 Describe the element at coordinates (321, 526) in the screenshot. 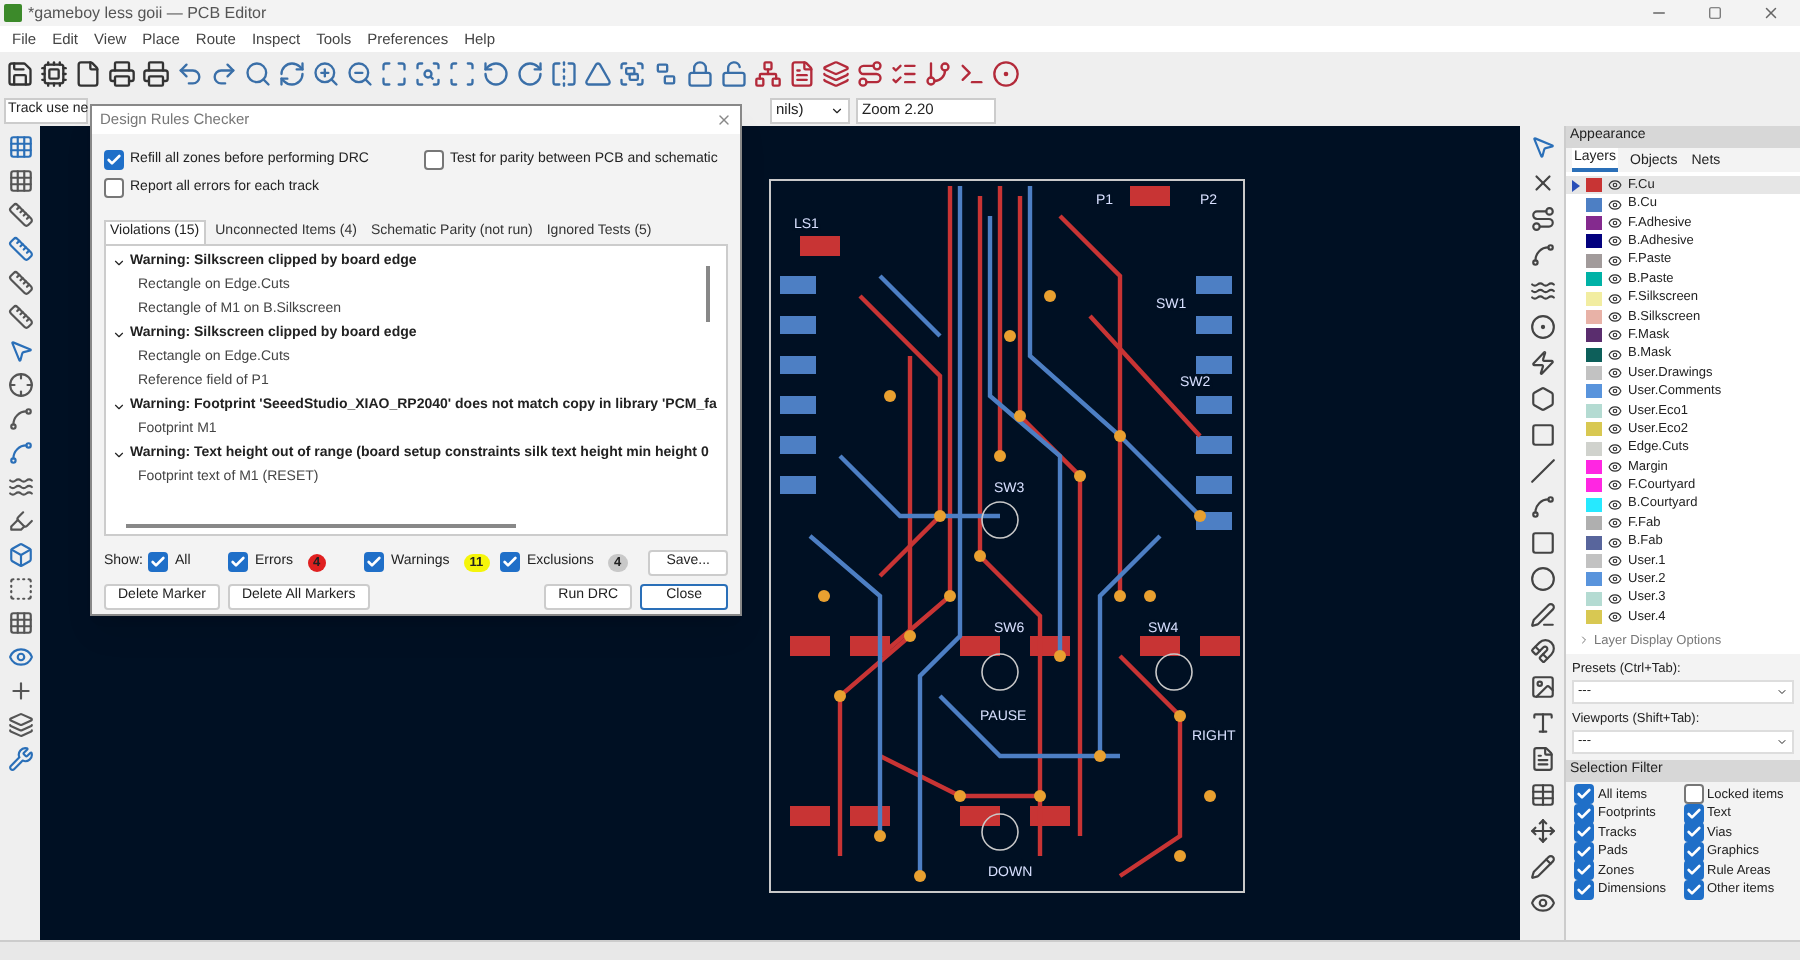

I see `horizontal-scrollbar` at that location.